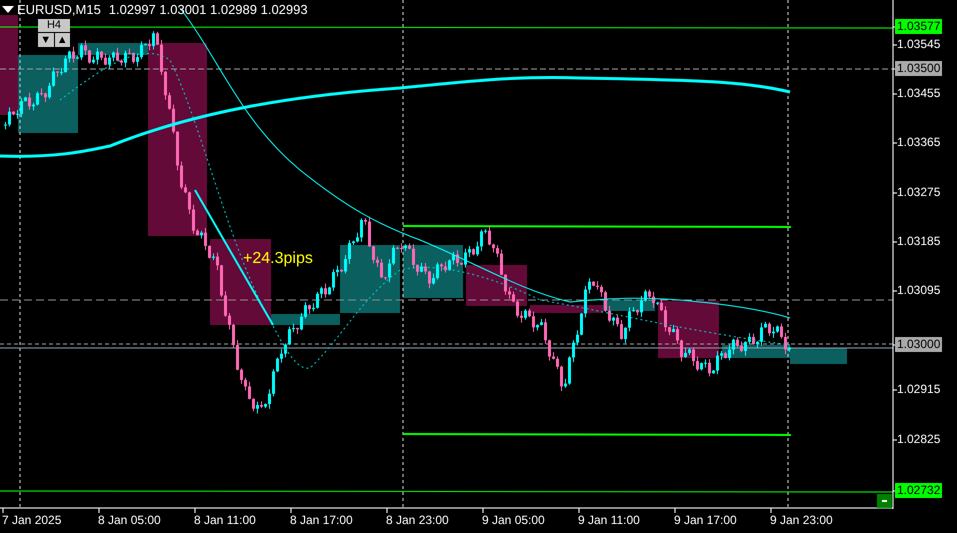 This screenshot has height=533, width=957. I want to click on price-label: 1.02732, so click(918, 490).